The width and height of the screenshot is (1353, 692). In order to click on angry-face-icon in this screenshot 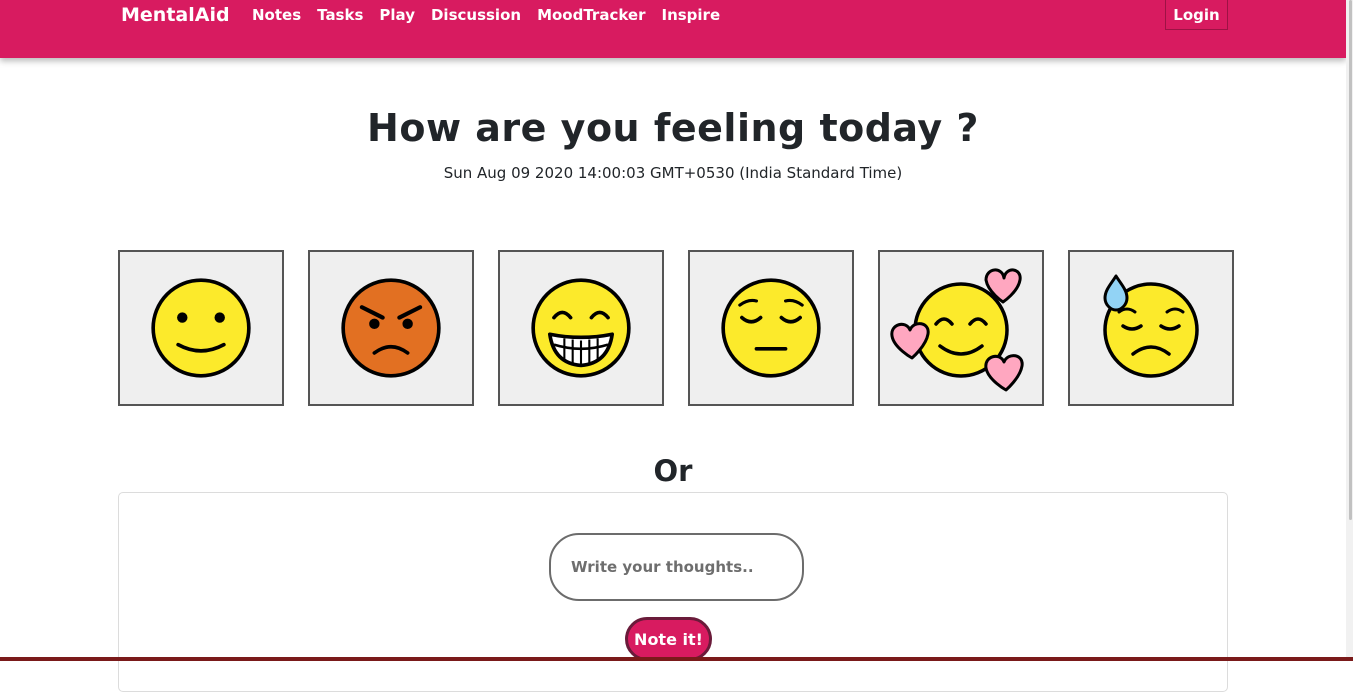, I will do `click(391, 328)`.